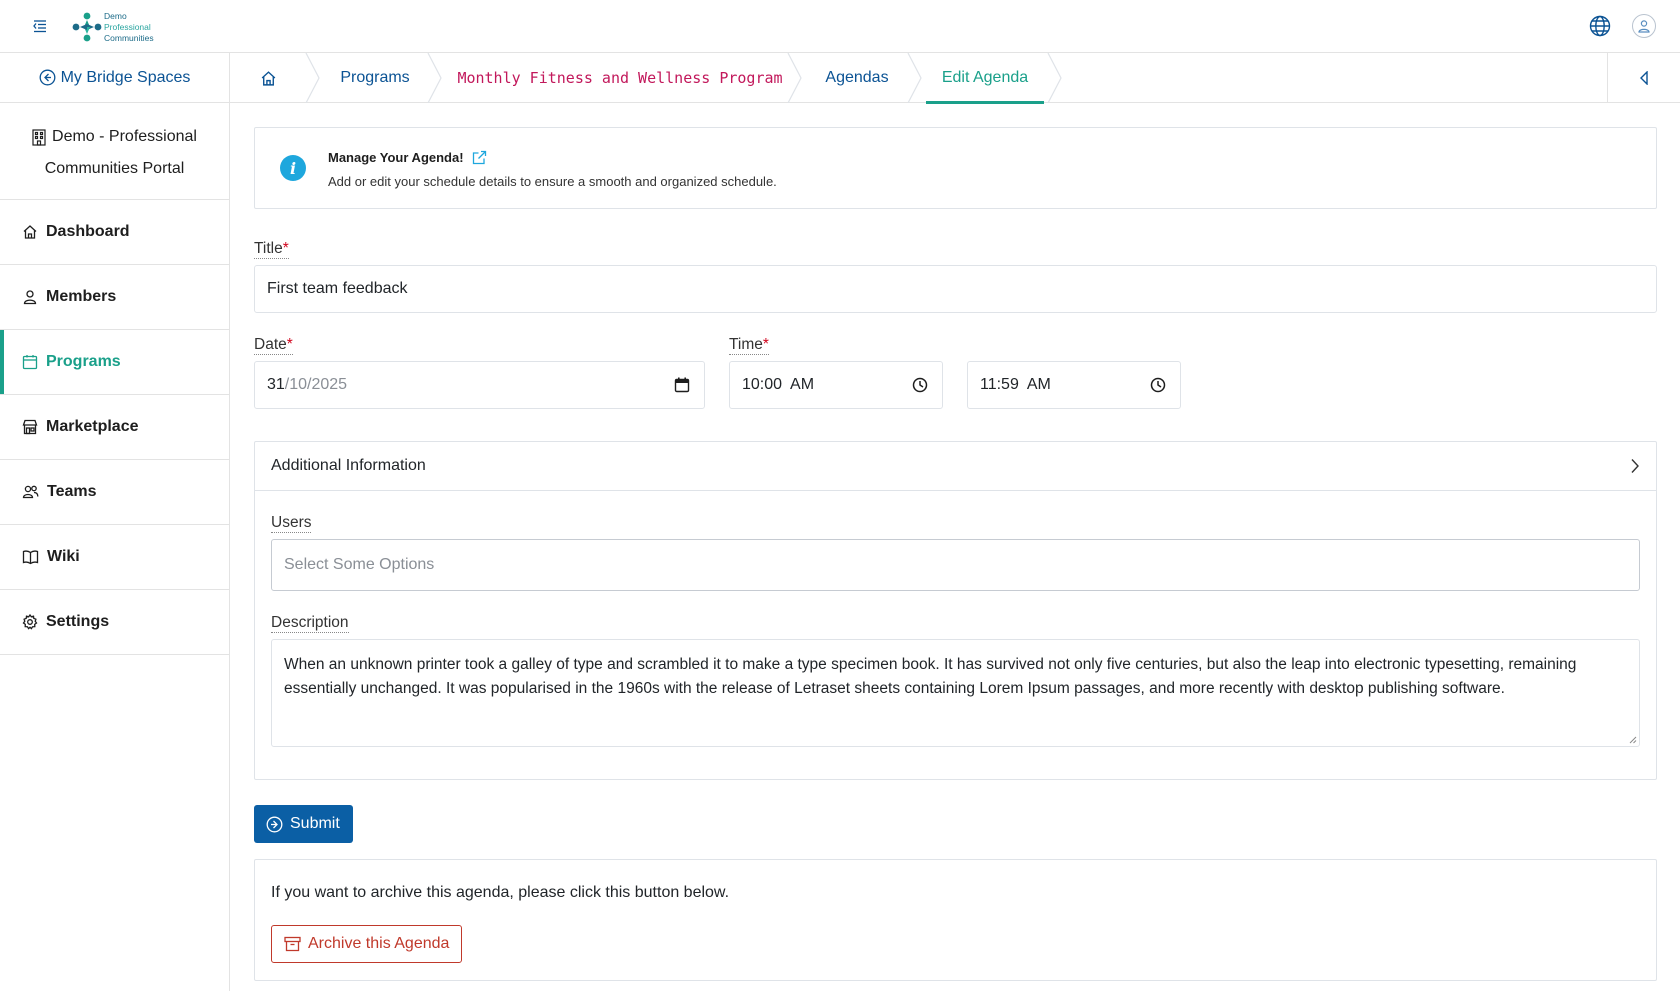  What do you see at coordinates (1635, 466) in the screenshot?
I see `chevron-right-icon` at bounding box center [1635, 466].